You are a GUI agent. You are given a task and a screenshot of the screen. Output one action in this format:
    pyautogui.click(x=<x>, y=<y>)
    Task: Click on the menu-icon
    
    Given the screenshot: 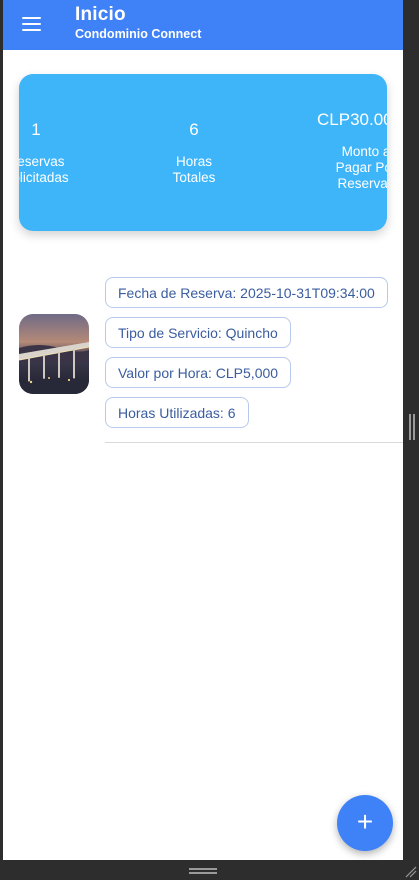 What is the action you would take?
    pyautogui.click(x=31, y=24)
    